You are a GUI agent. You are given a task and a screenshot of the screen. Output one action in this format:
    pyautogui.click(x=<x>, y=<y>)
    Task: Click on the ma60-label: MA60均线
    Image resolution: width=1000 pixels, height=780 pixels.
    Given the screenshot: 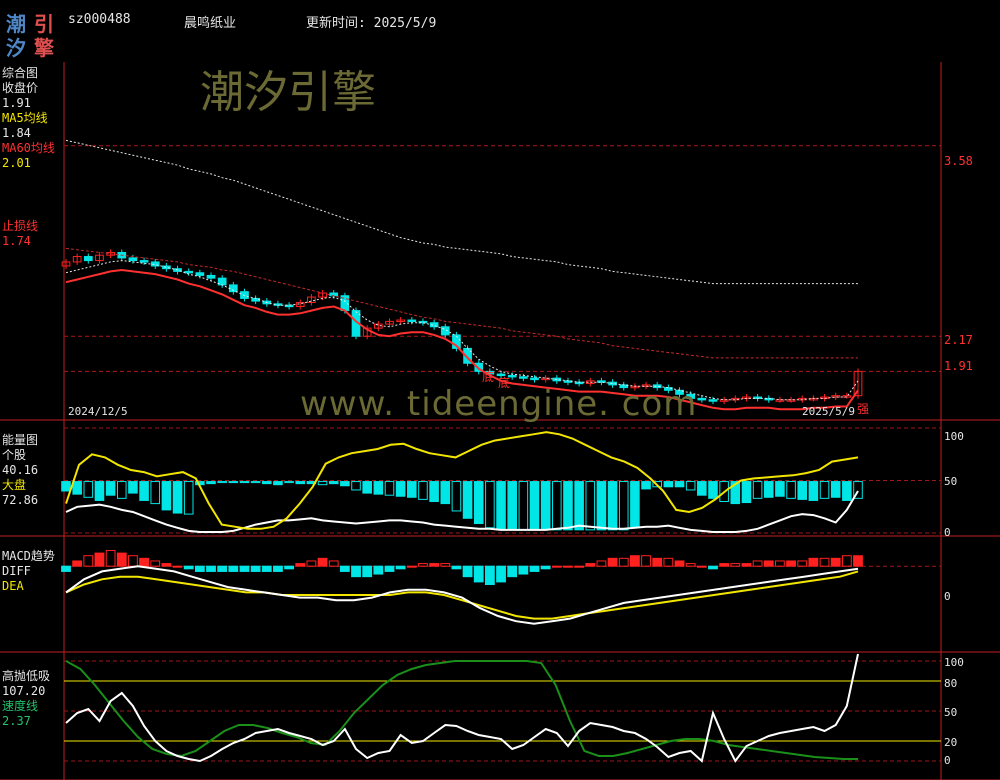 What is the action you would take?
    pyautogui.click(x=28, y=148)
    